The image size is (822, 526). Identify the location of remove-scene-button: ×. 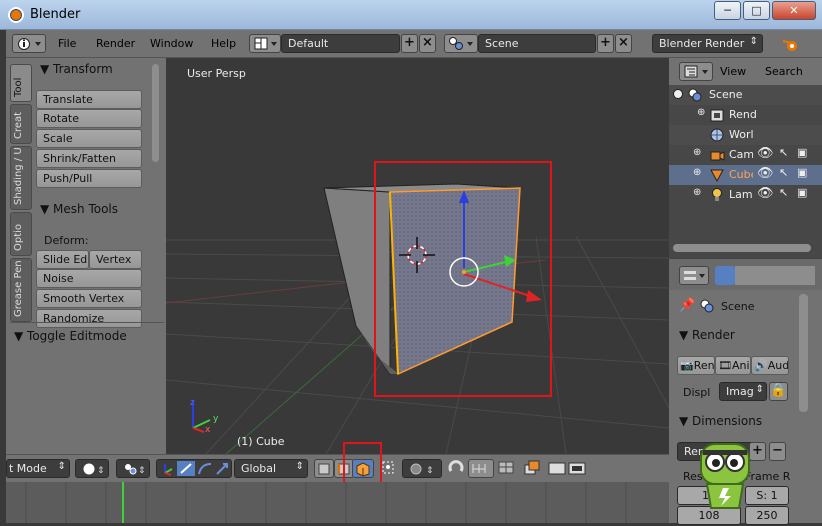
(623, 43).